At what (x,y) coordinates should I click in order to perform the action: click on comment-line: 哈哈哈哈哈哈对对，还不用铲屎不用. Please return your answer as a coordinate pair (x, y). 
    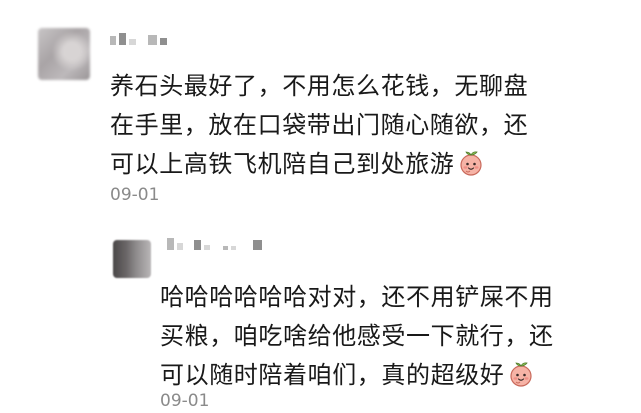
    Looking at the image, I should click on (357, 297).